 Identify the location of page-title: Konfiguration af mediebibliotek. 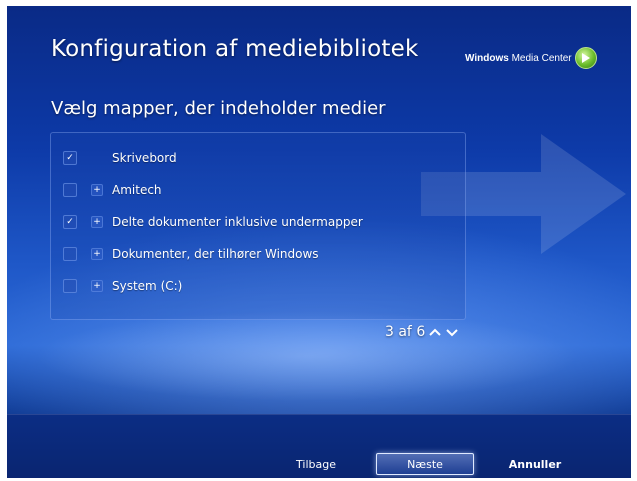
(235, 49).